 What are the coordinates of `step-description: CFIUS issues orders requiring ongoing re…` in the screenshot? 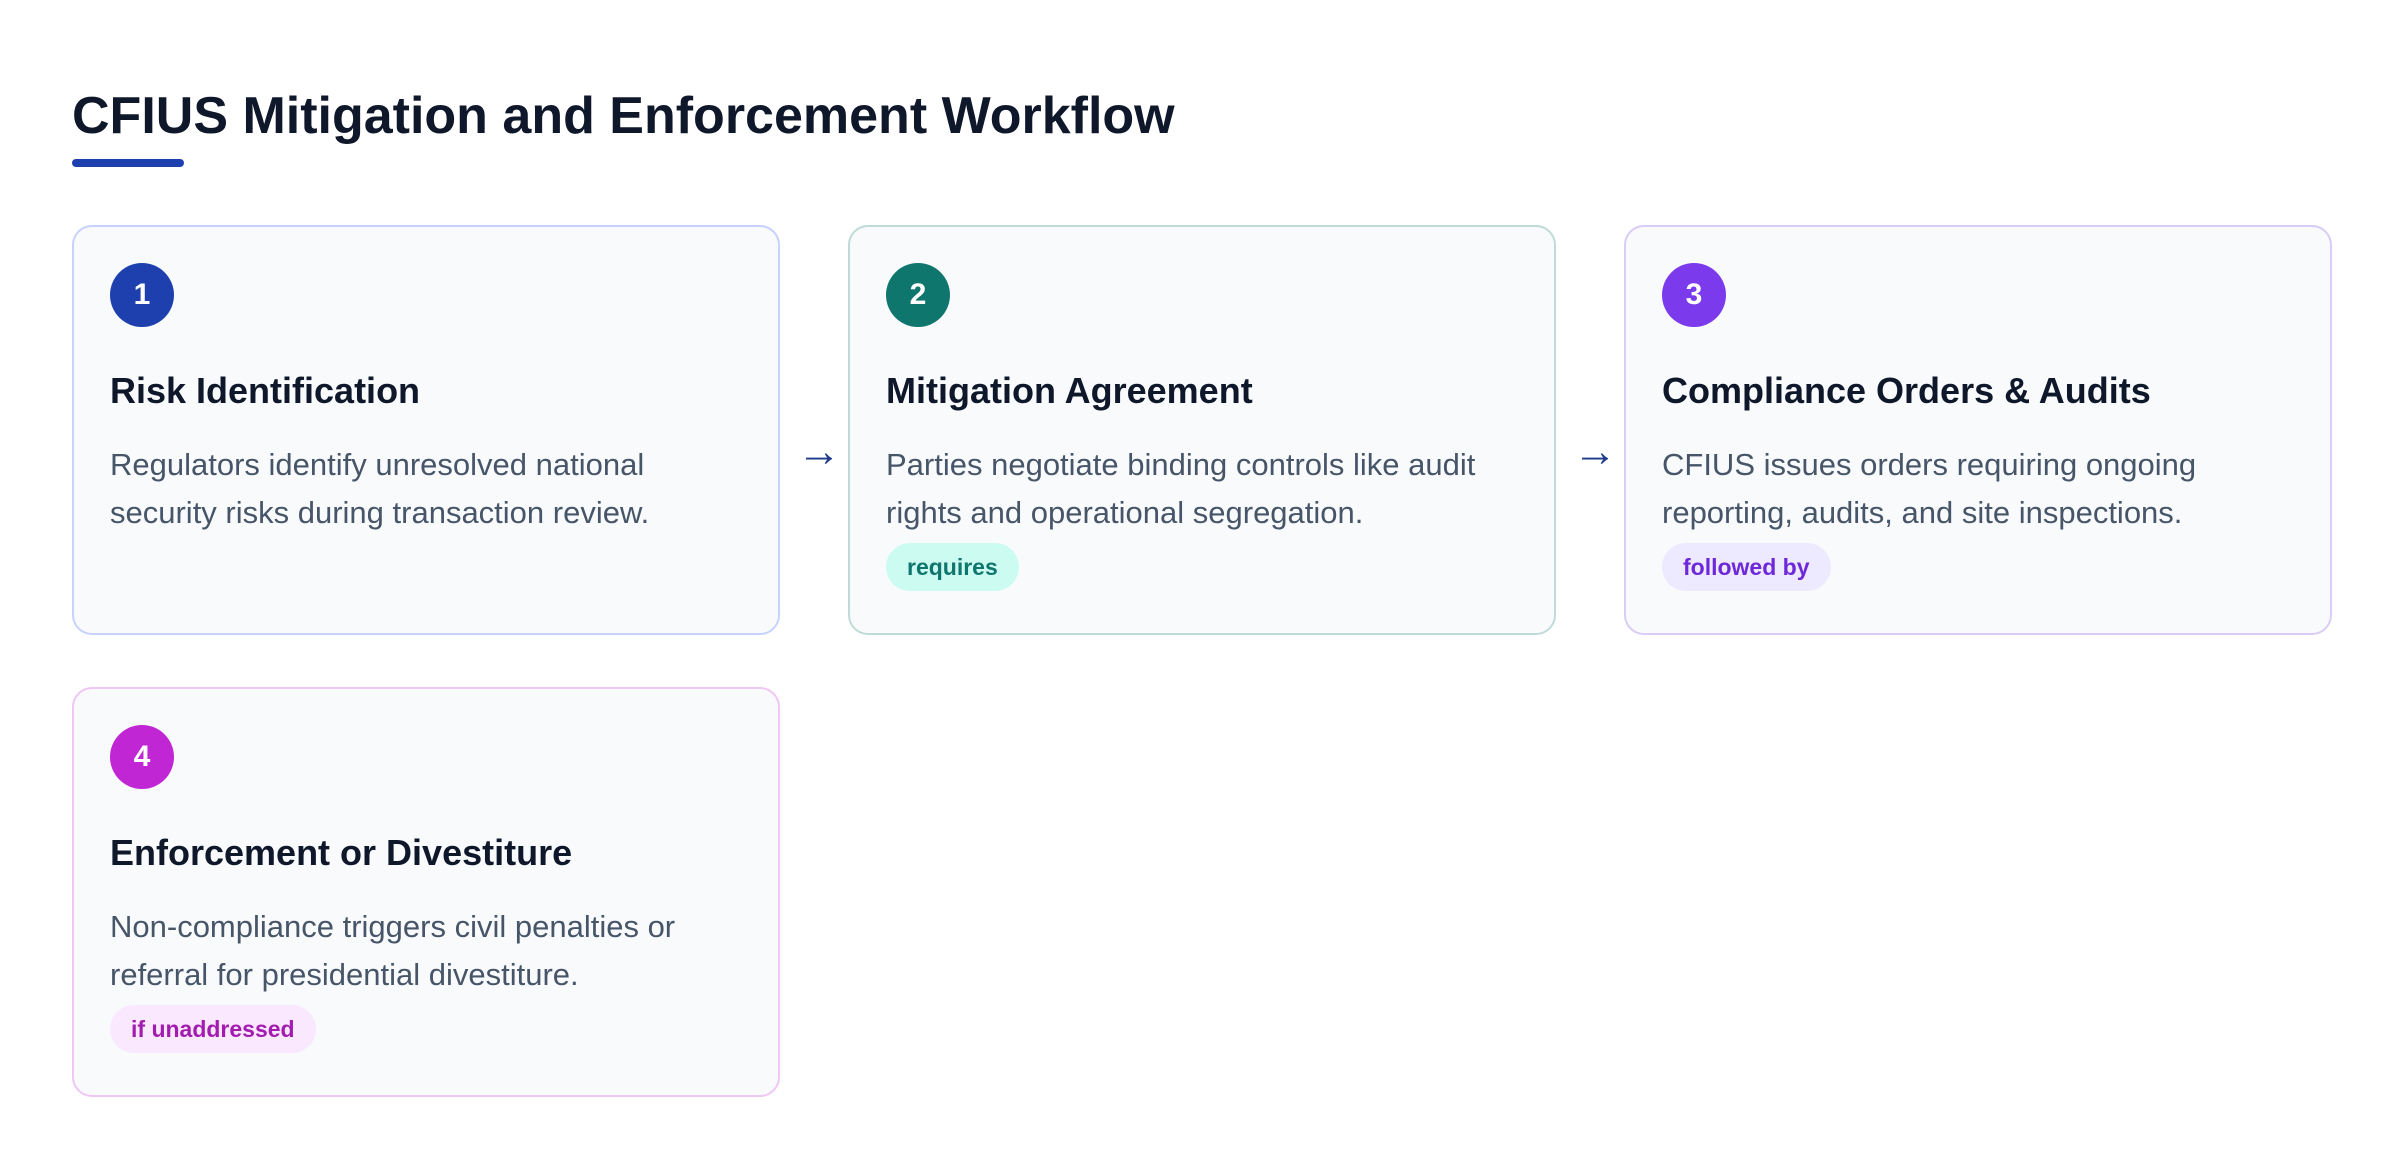 It's located at (1929, 488).